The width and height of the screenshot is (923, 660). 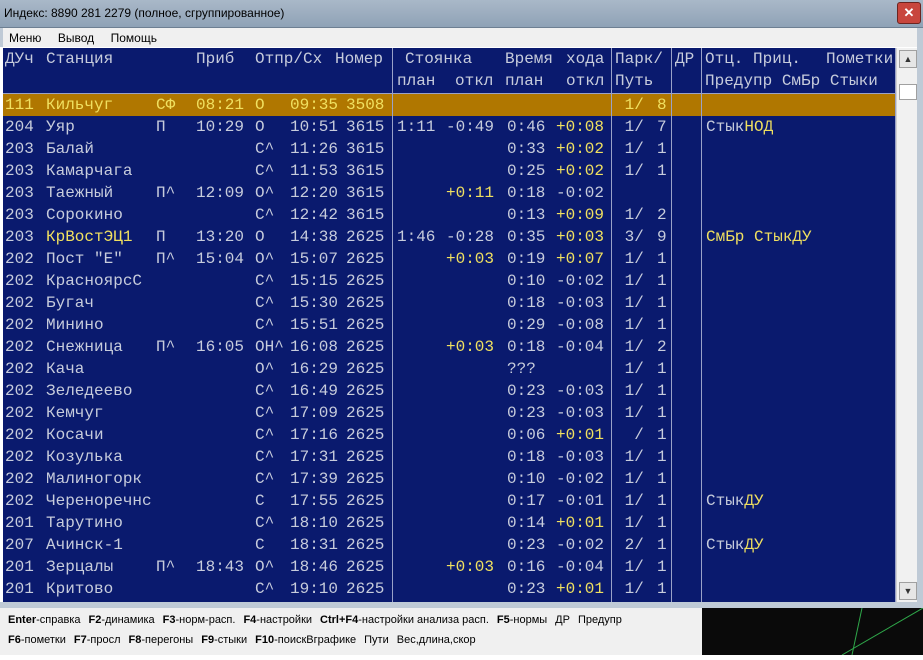 What do you see at coordinates (526, 127) in the screenshot?
I see `cell-vremya-plan: 0:46` at bounding box center [526, 127].